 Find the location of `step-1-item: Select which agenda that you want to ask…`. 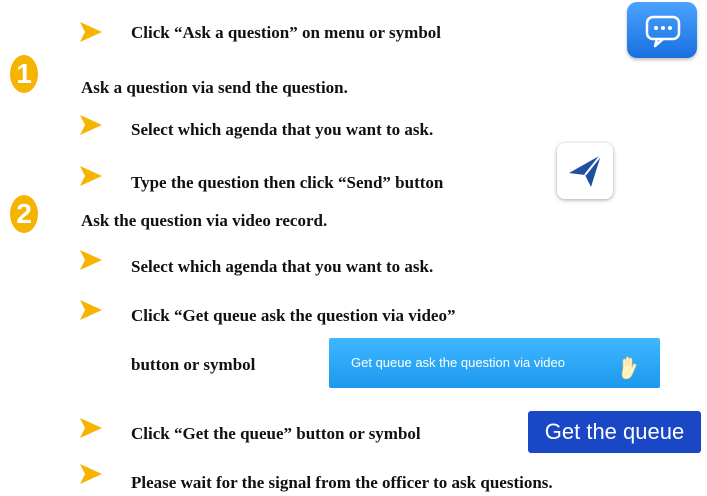

step-1-item: Select which agenda that you want to ask… is located at coordinates (282, 129).